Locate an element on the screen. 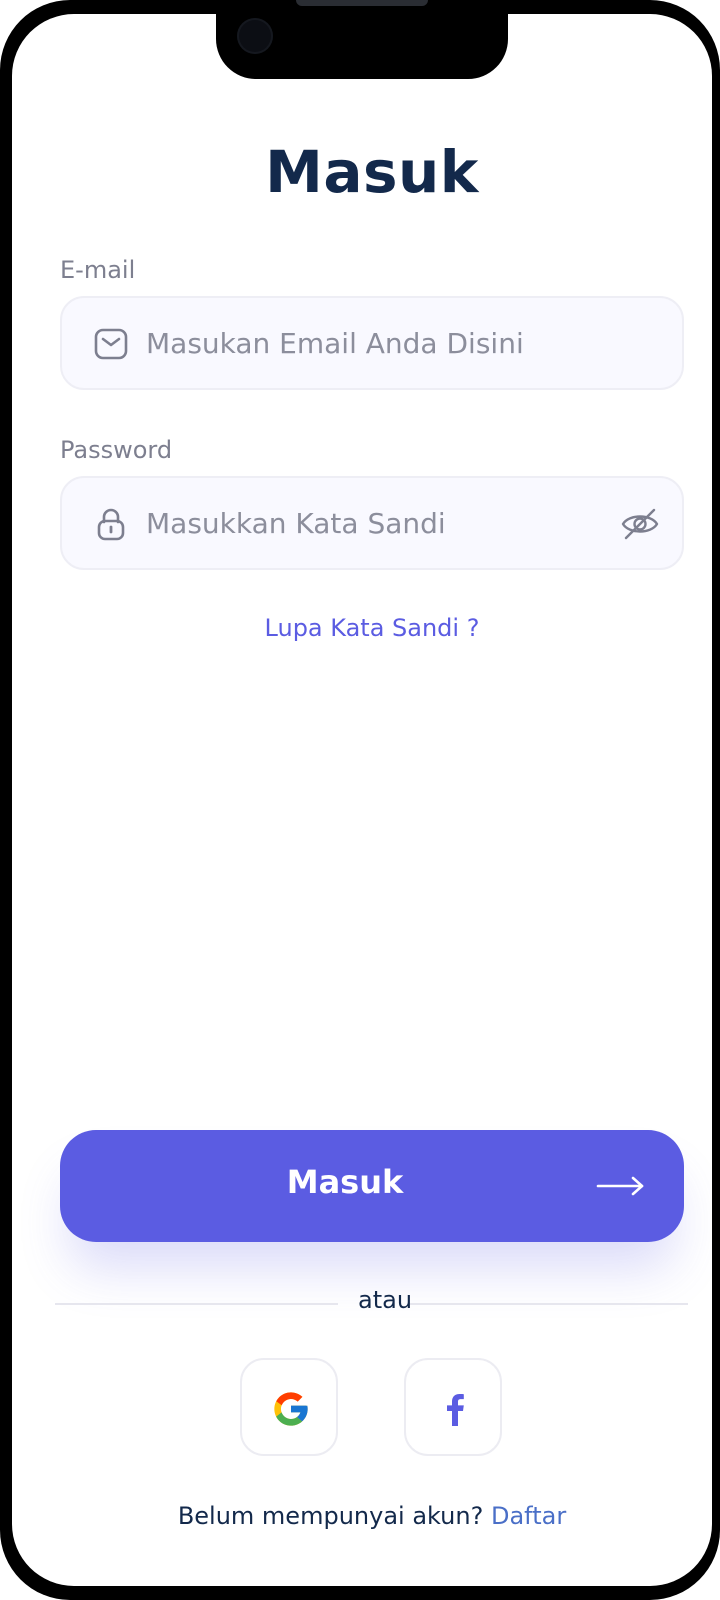 The height and width of the screenshot is (1600, 720). password-input is located at coordinates (396, 523).